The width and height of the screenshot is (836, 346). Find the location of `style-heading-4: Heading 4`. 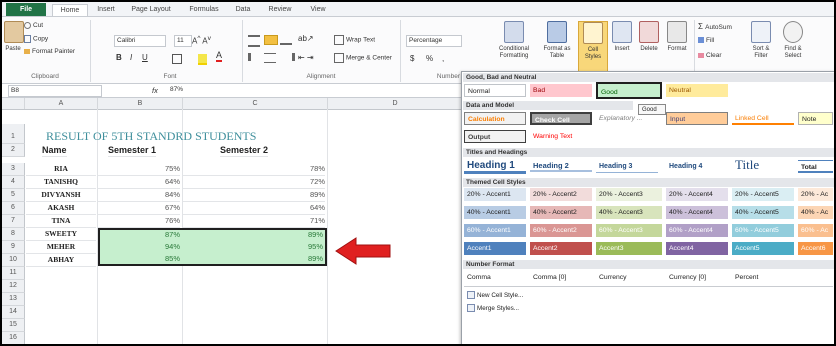

style-heading-4: Heading 4 is located at coordinates (697, 166).